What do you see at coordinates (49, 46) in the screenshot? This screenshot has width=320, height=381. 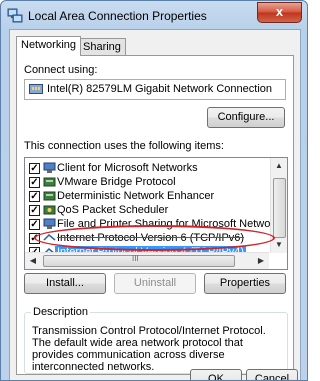 I see `tab-networking: Networking` at bounding box center [49, 46].